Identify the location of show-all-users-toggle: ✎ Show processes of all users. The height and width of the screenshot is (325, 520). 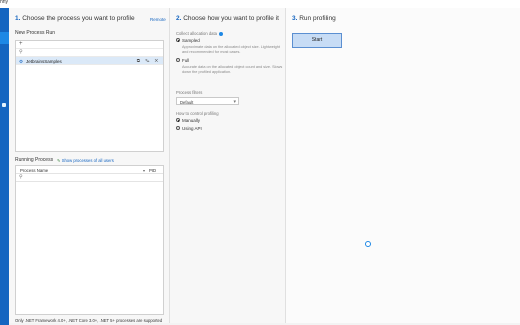
(85, 160).